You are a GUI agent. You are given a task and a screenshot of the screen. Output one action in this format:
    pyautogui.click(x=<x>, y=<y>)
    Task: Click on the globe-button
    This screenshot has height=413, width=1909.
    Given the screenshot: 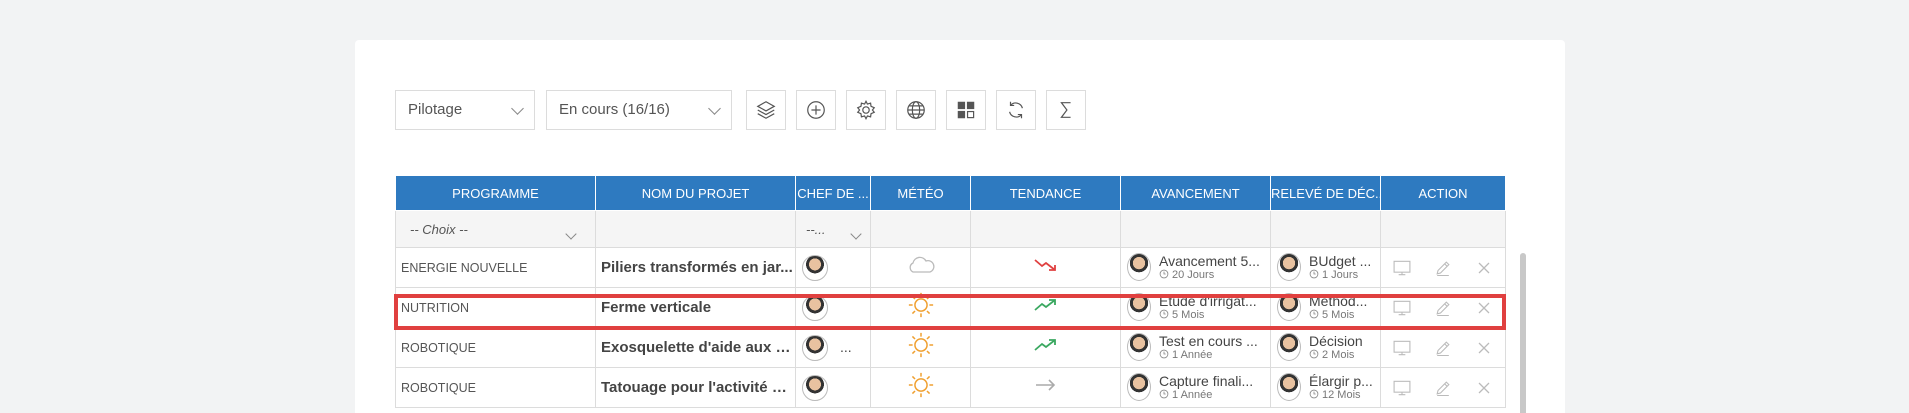 What is the action you would take?
    pyautogui.click(x=916, y=110)
    